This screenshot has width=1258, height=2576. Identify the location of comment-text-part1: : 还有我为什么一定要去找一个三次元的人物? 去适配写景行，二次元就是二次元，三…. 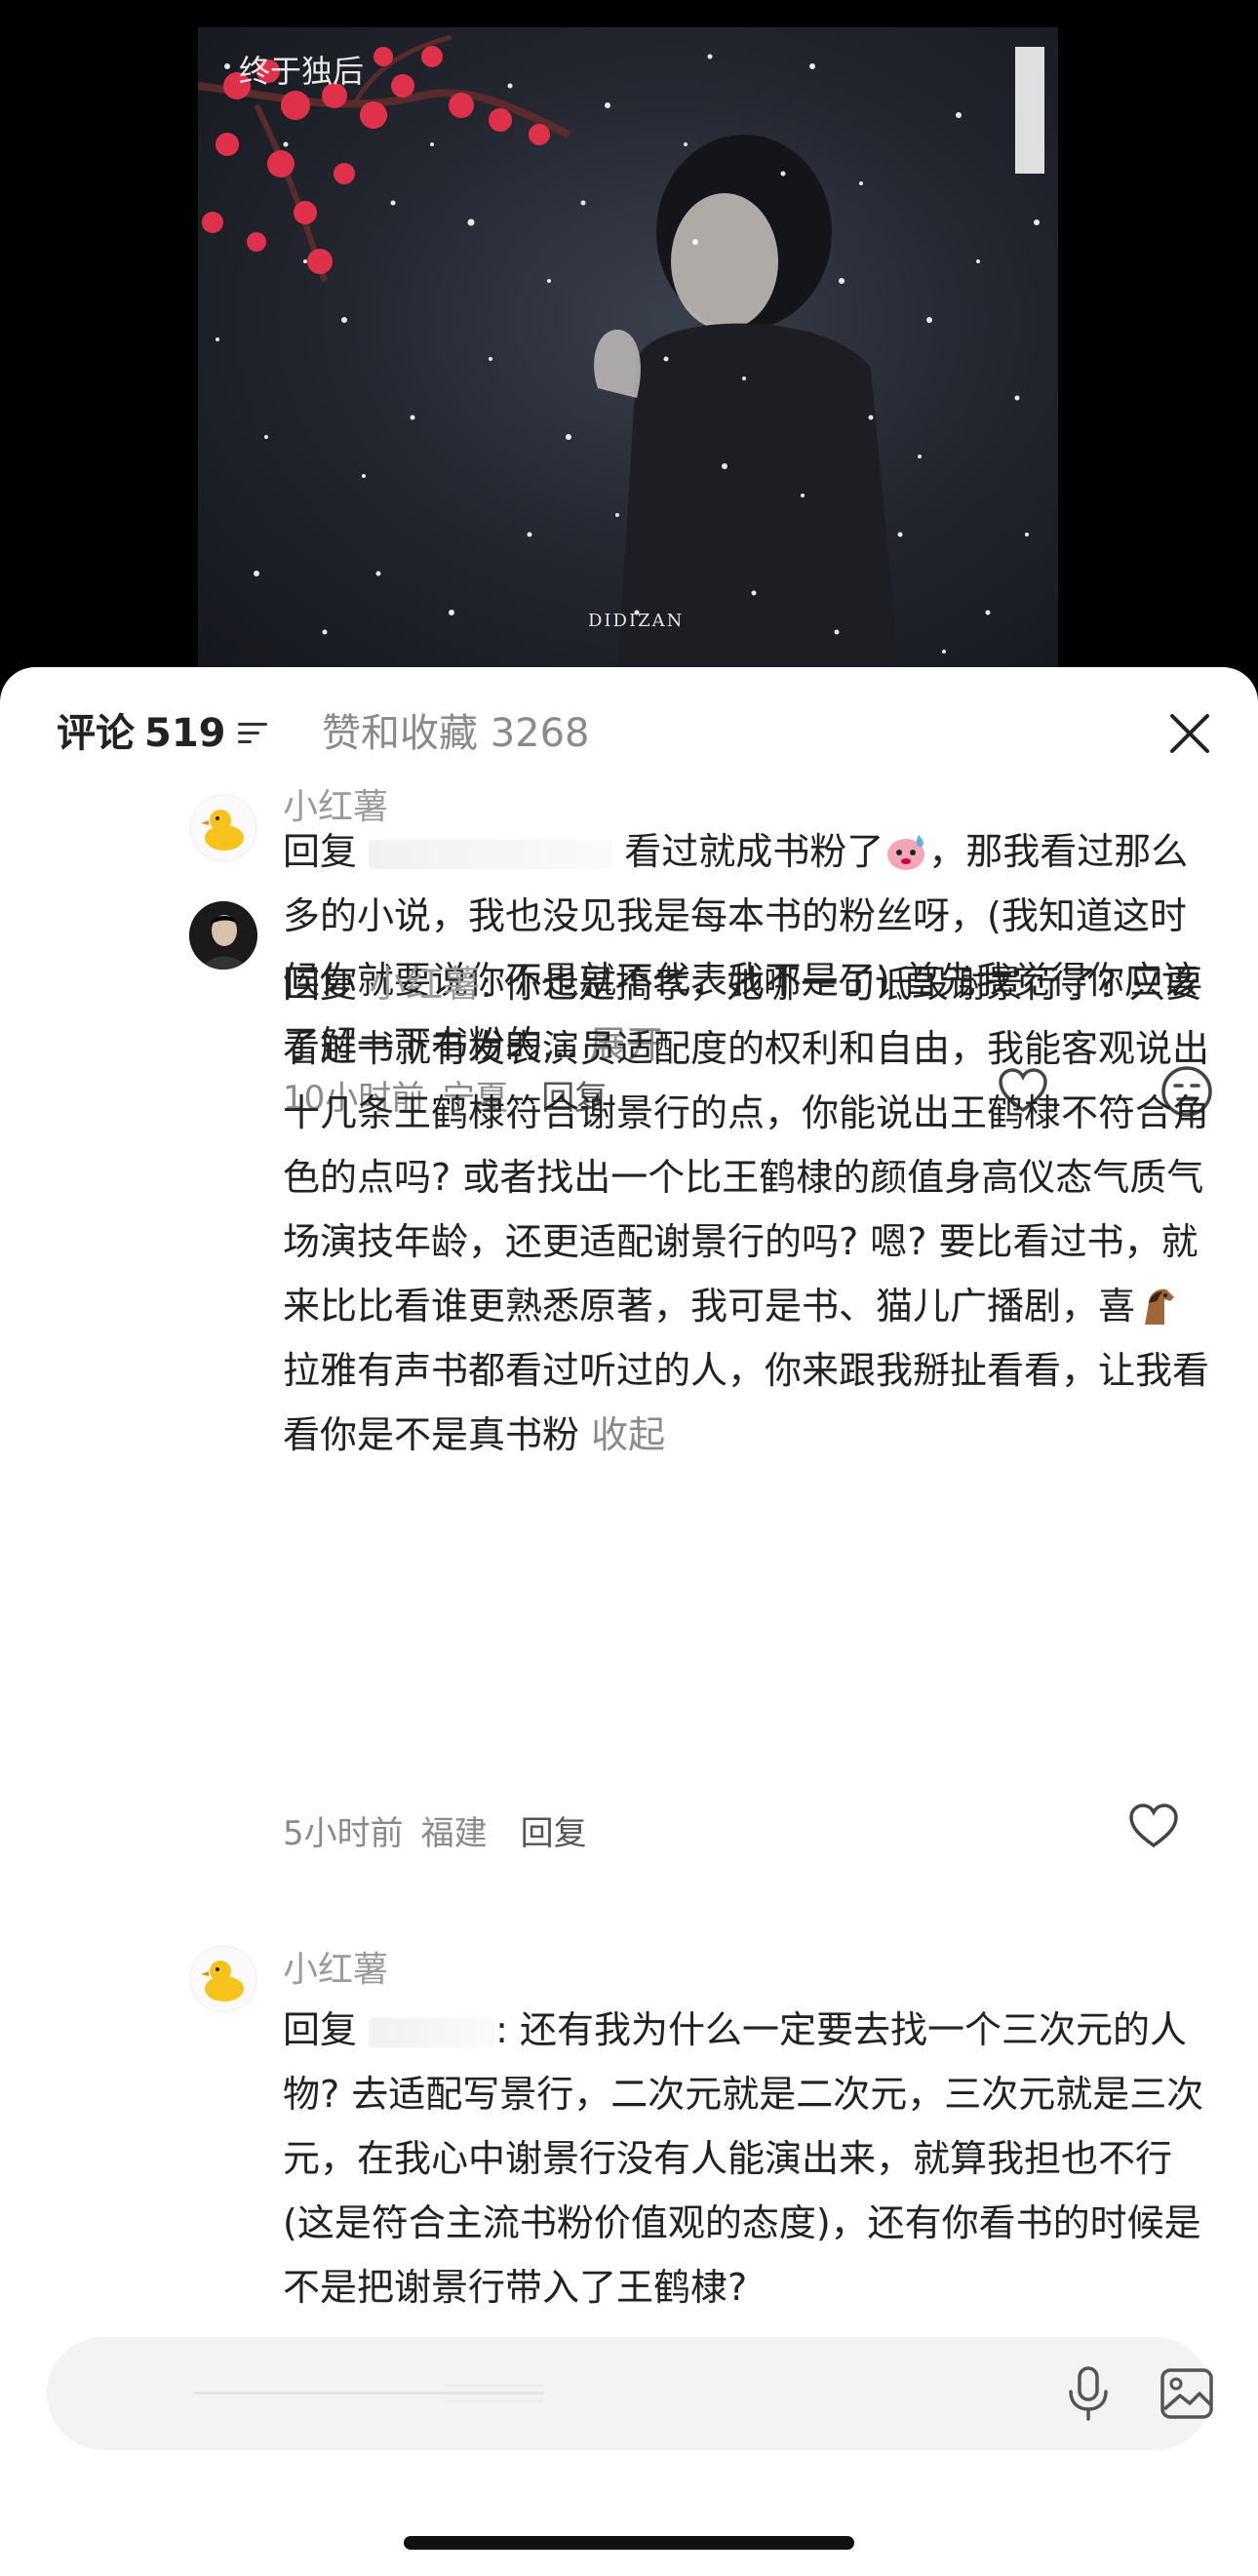
(744, 2158).